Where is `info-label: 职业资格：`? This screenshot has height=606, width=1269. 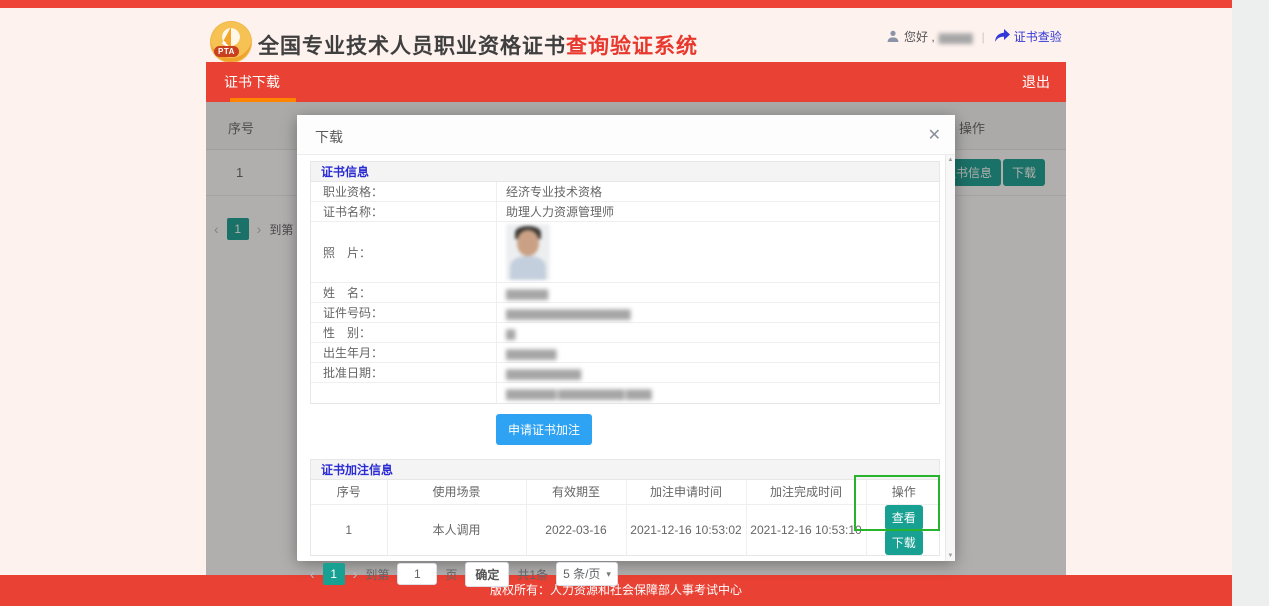 info-label: 职业资格： is located at coordinates (404, 191).